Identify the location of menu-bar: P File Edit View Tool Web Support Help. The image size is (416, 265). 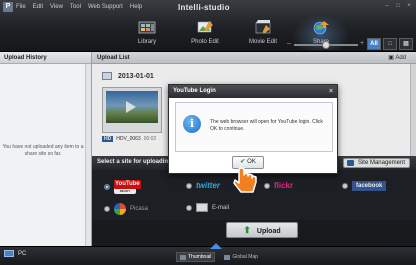
(85, 7).